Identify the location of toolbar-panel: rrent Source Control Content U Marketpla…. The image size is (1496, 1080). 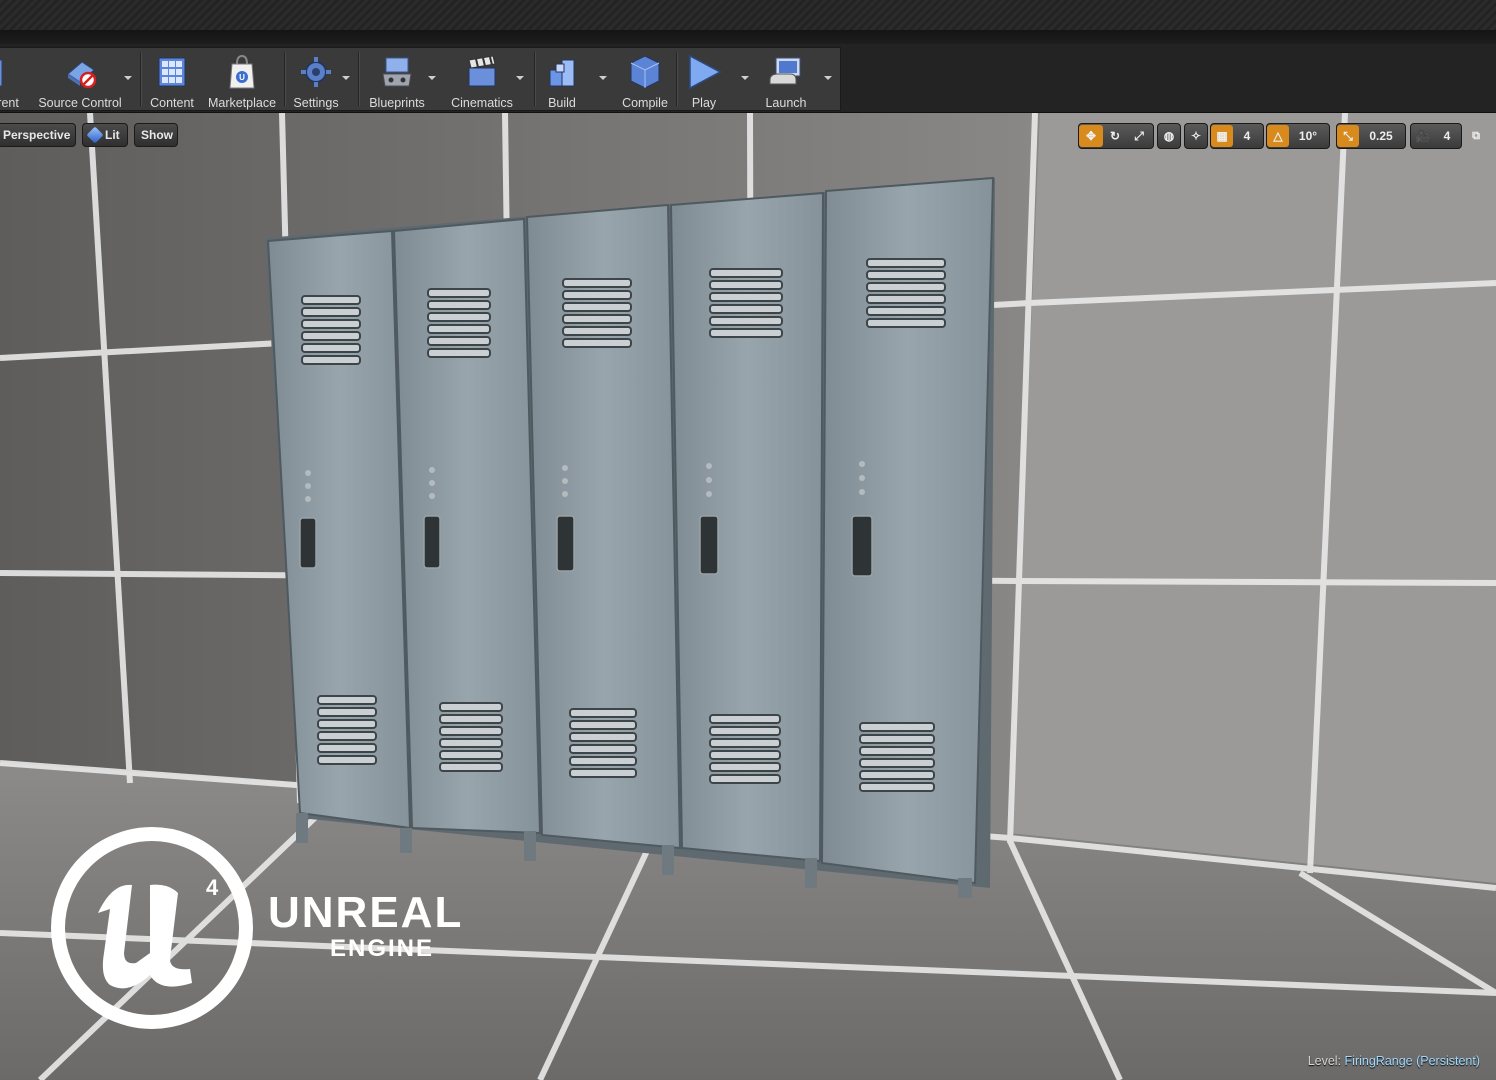
(420, 79).